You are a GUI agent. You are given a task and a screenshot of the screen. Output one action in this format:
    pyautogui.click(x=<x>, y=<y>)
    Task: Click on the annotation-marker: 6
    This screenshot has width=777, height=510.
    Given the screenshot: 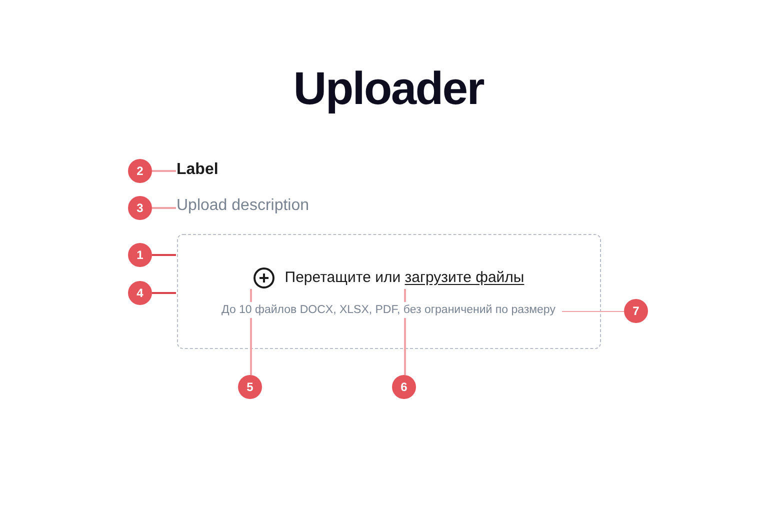 What is the action you would take?
    pyautogui.click(x=404, y=387)
    